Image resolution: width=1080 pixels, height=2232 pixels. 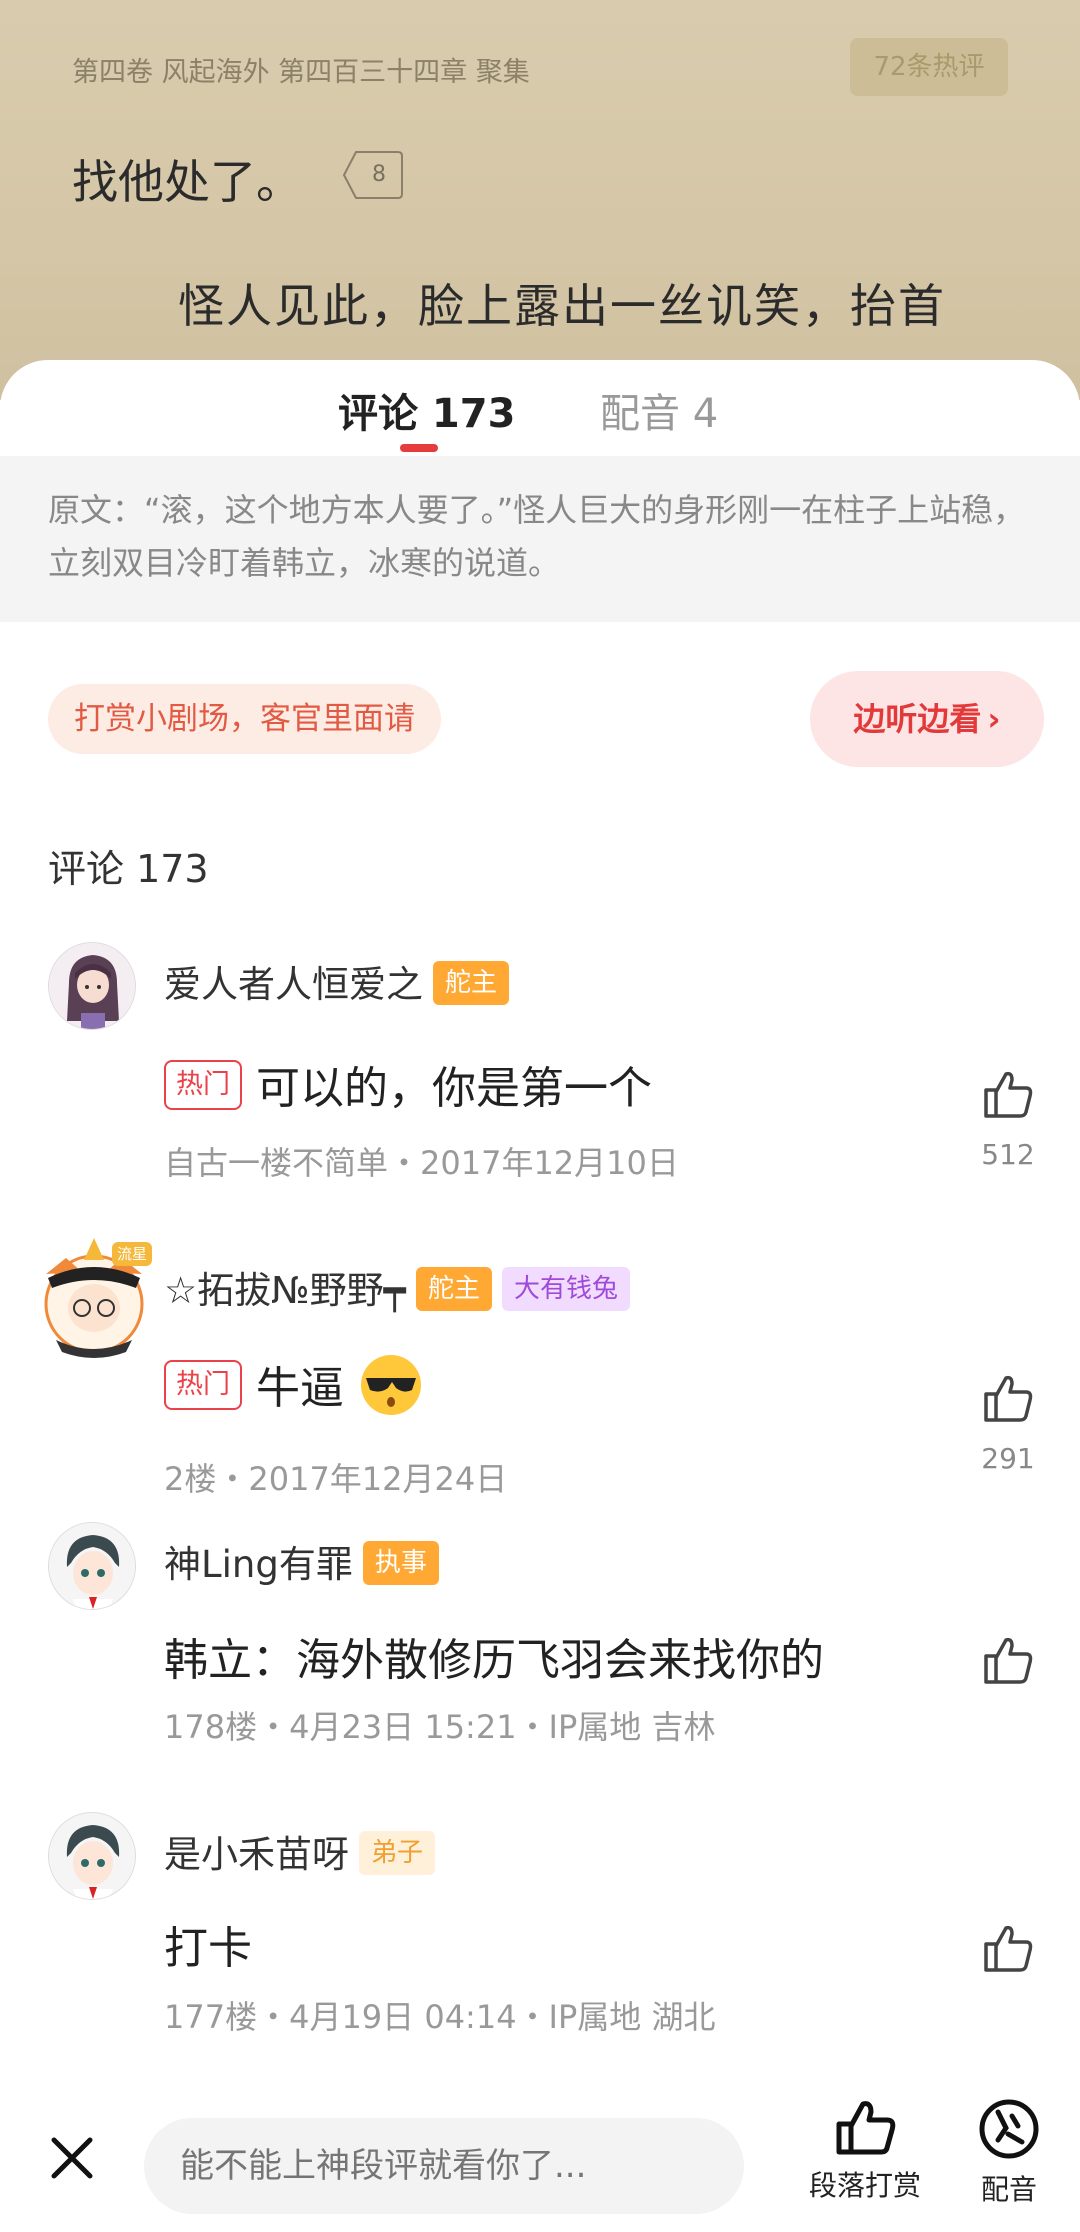 What do you see at coordinates (336, 1479) in the screenshot?
I see `comment-meta: 2楼・2017年12月24日` at bounding box center [336, 1479].